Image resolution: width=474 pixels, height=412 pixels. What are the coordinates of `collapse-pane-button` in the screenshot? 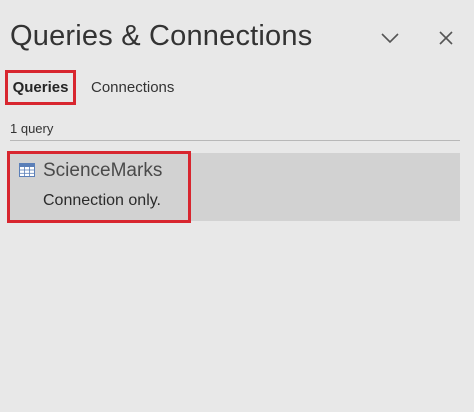 It's located at (390, 38).